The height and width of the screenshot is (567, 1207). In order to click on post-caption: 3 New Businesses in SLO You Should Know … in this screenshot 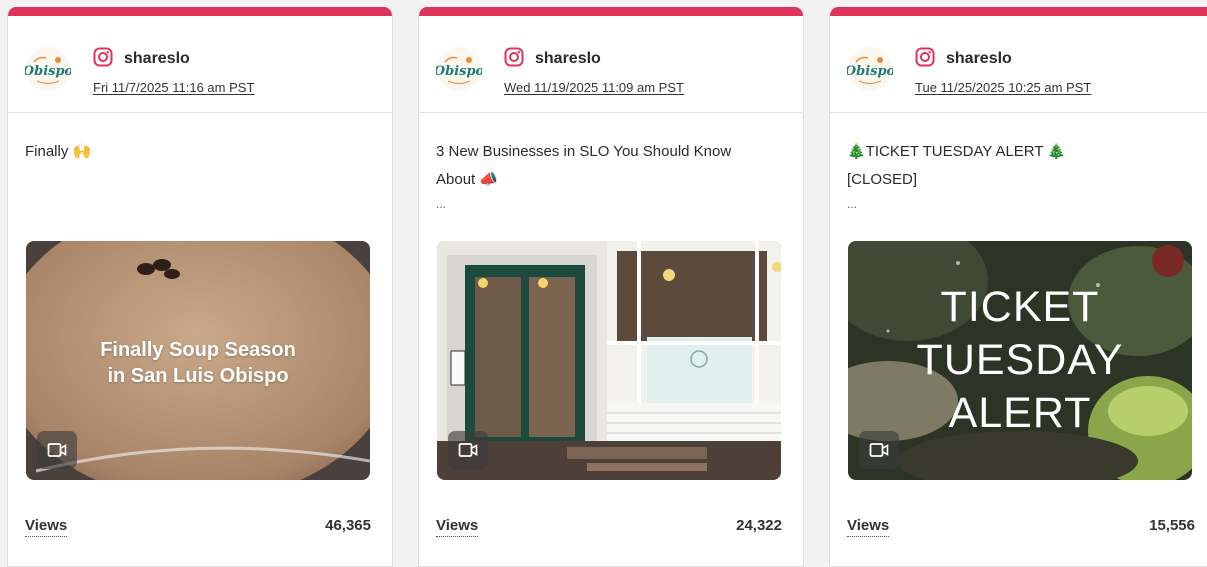, I will do `click(611, 175)`.